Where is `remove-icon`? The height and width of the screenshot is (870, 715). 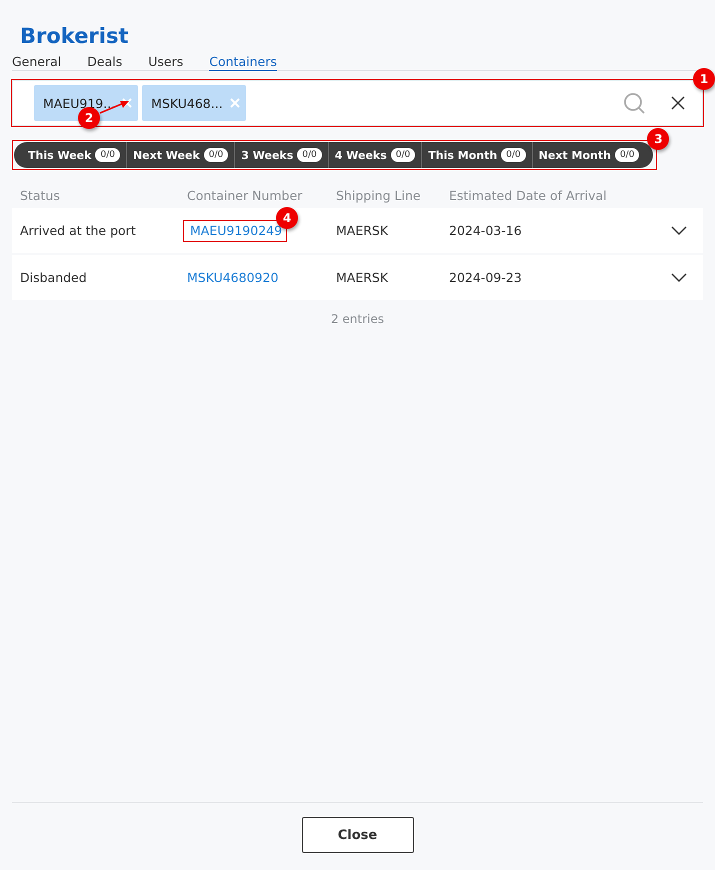 remove-icon is located at coordinates (127, 103).